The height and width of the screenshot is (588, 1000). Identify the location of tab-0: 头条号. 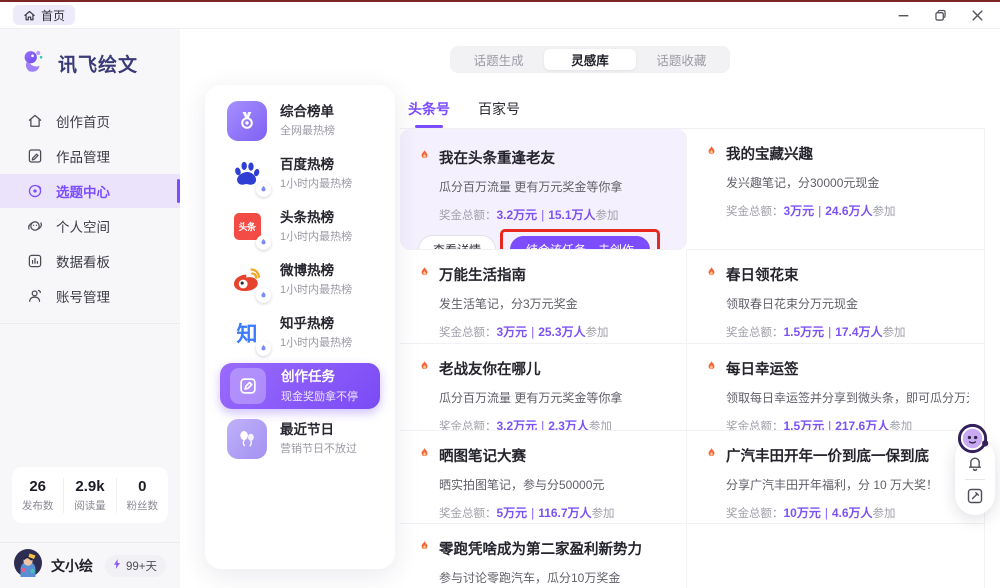
(429, 113).